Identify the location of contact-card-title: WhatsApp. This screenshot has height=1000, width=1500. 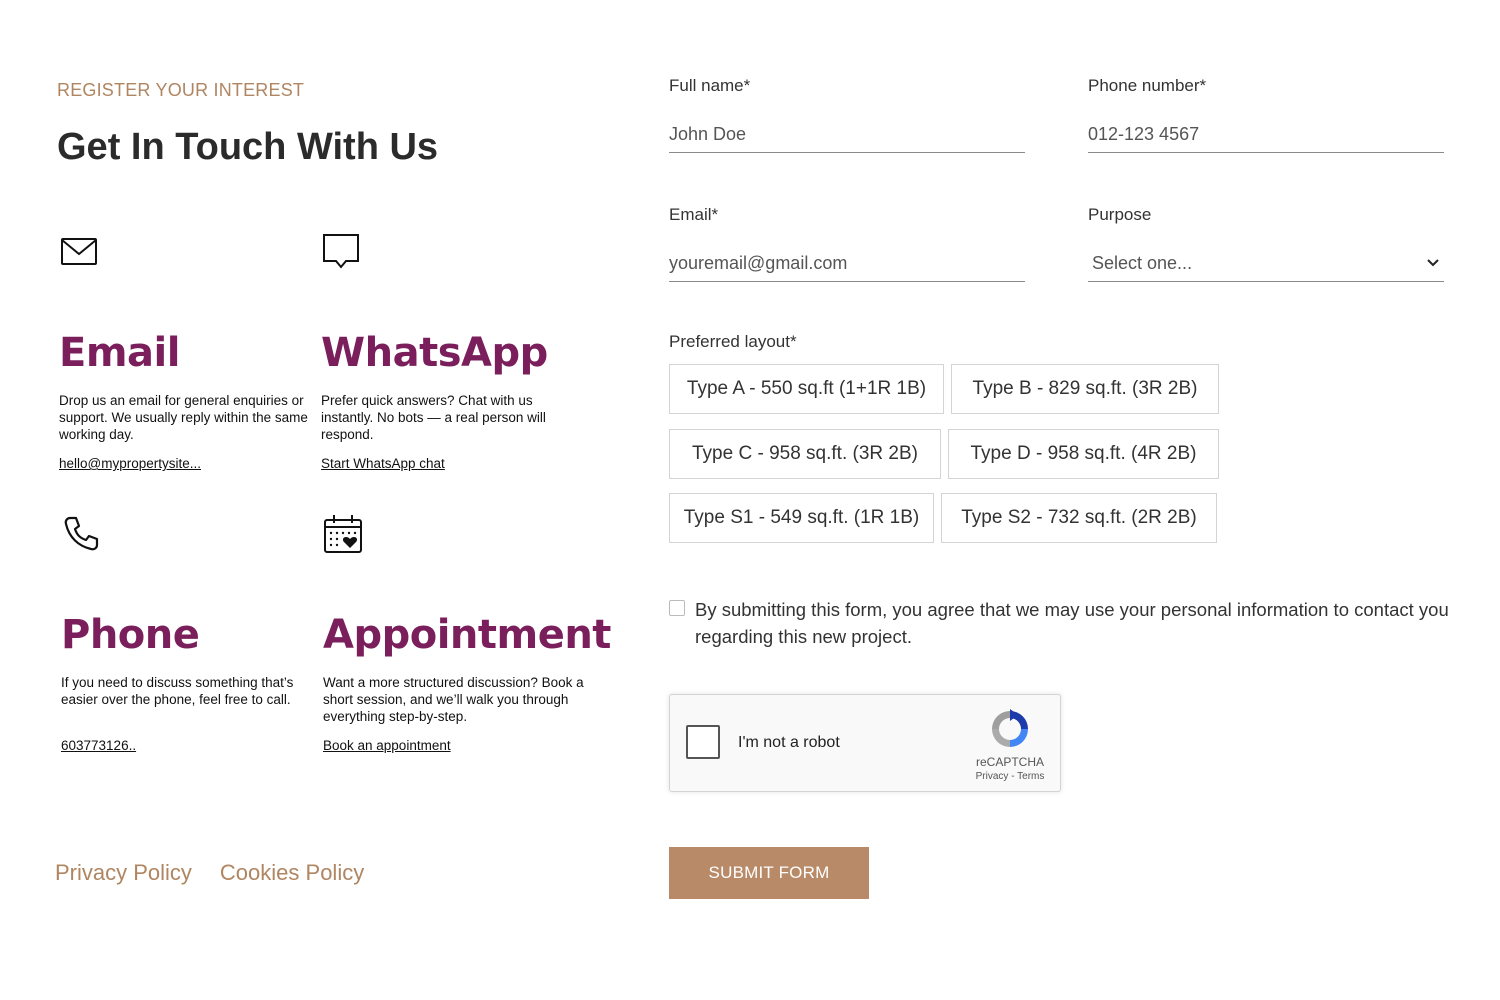
(434, 353).